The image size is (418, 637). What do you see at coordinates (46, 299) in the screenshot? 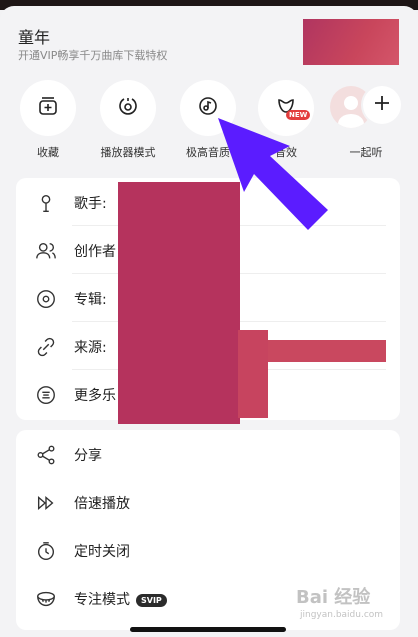
I see `album-icon` at bounding box center [46, 299].